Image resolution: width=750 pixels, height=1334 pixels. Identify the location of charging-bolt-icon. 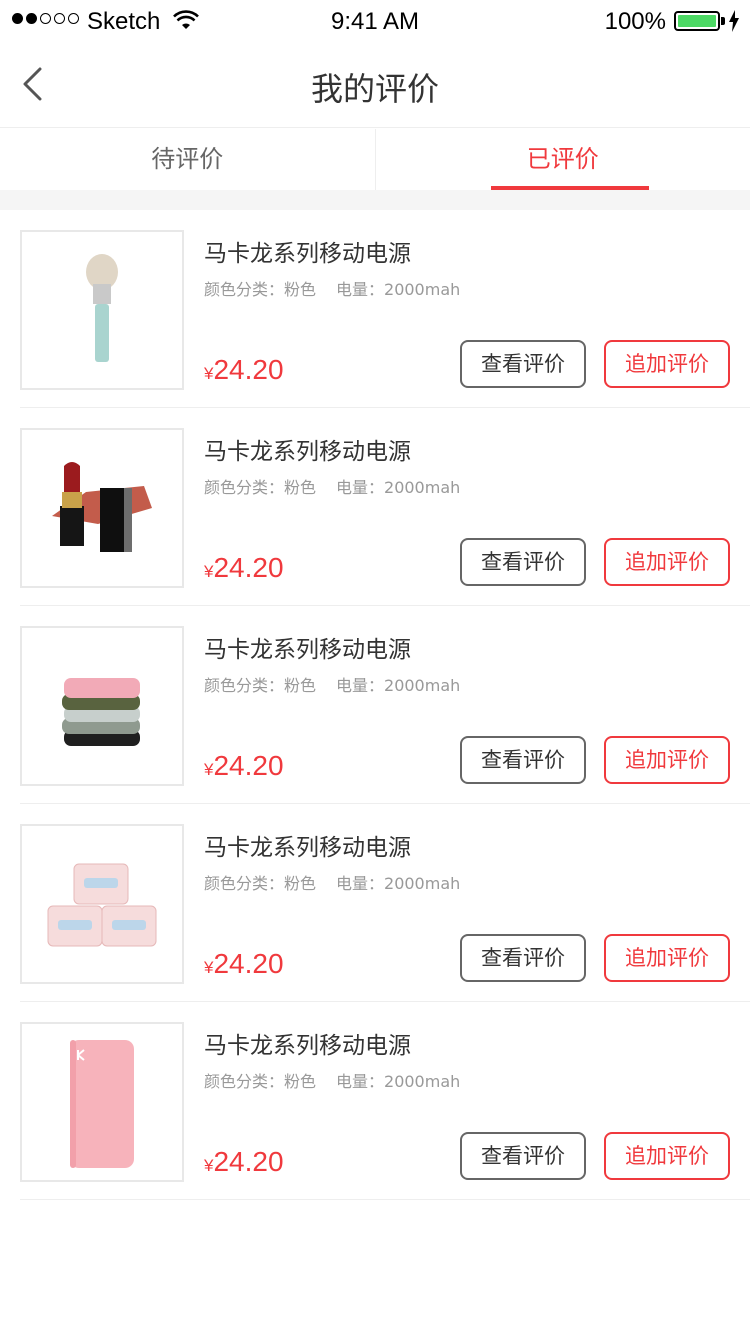
(734, 21).